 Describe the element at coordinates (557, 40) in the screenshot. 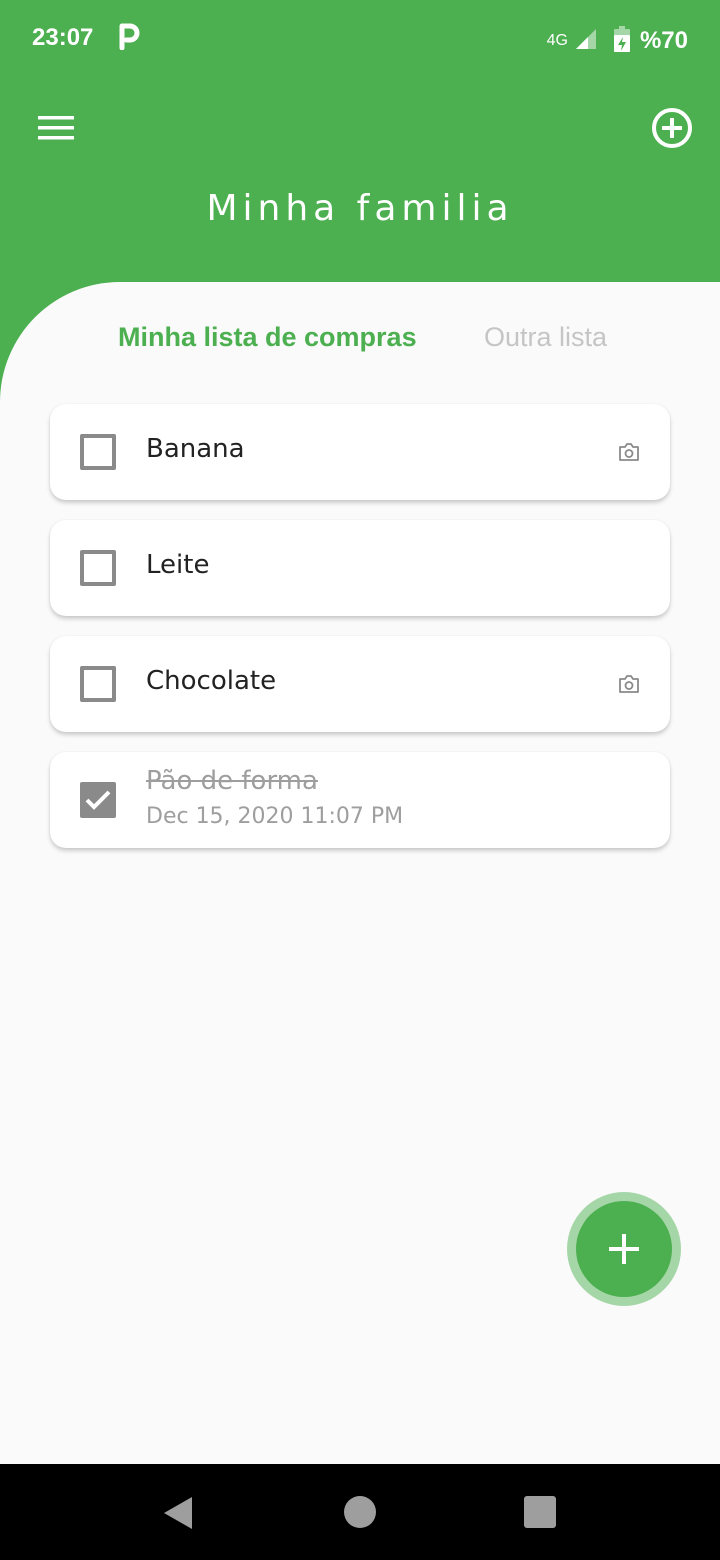

I see `network-label: 4G` at that location.